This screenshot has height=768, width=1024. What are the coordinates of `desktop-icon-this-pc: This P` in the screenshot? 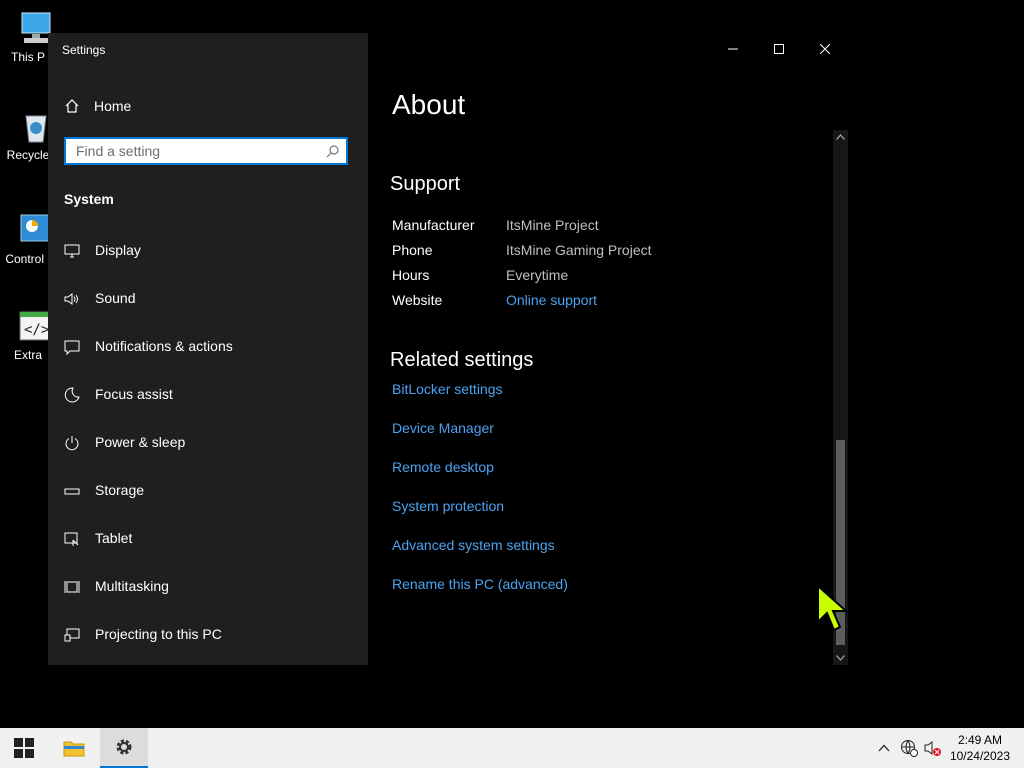 It's located at (25, 37).